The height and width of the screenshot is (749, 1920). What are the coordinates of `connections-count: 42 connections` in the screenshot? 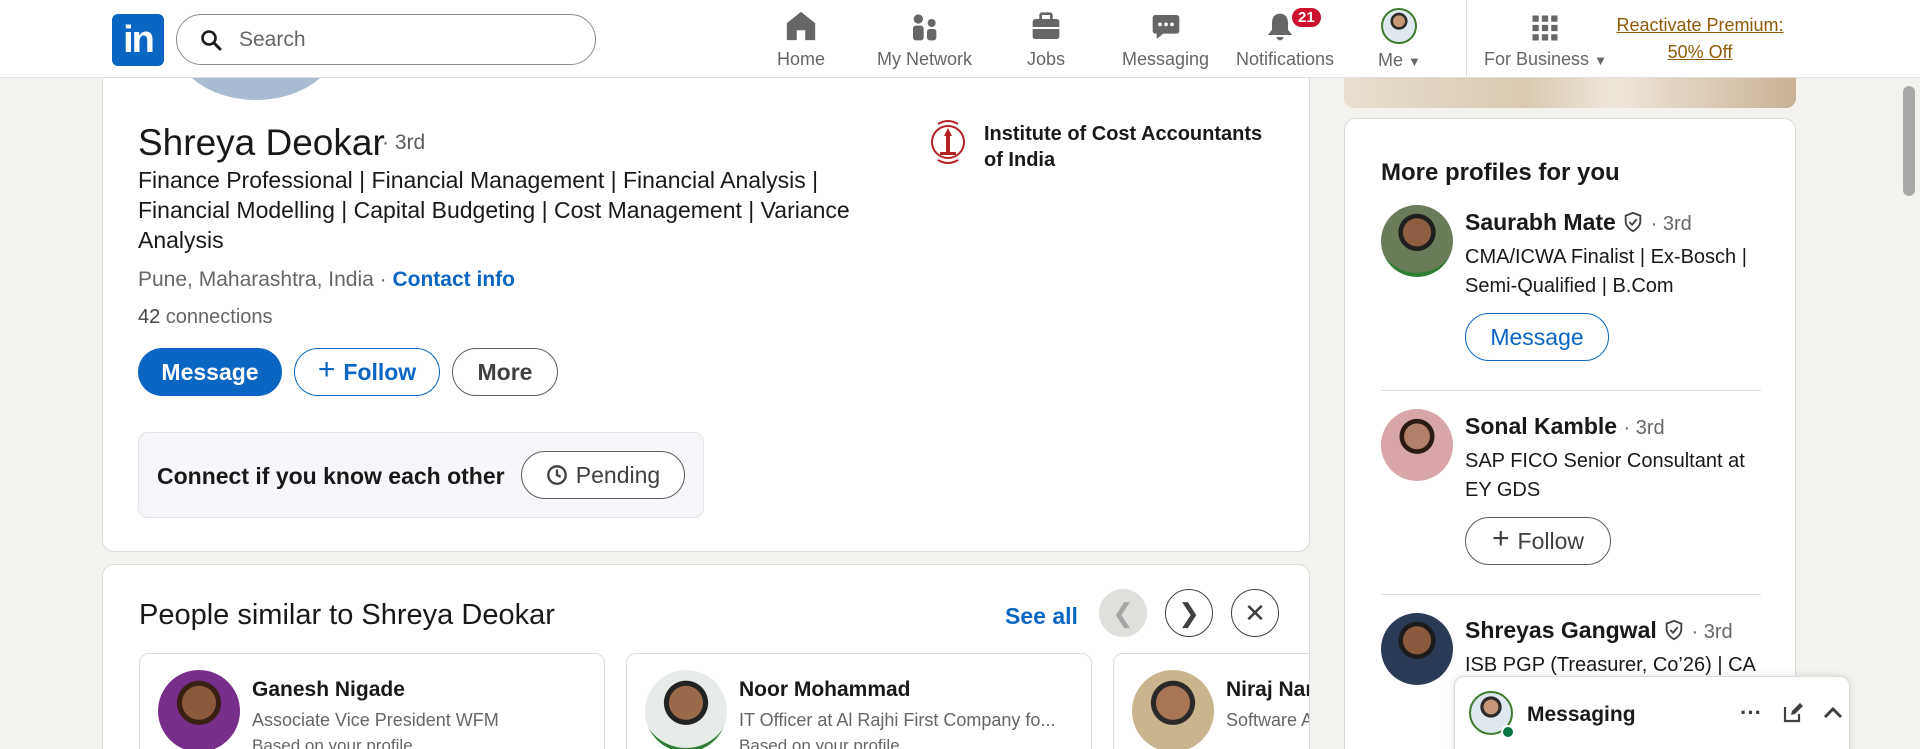 It's located at (205, 317).